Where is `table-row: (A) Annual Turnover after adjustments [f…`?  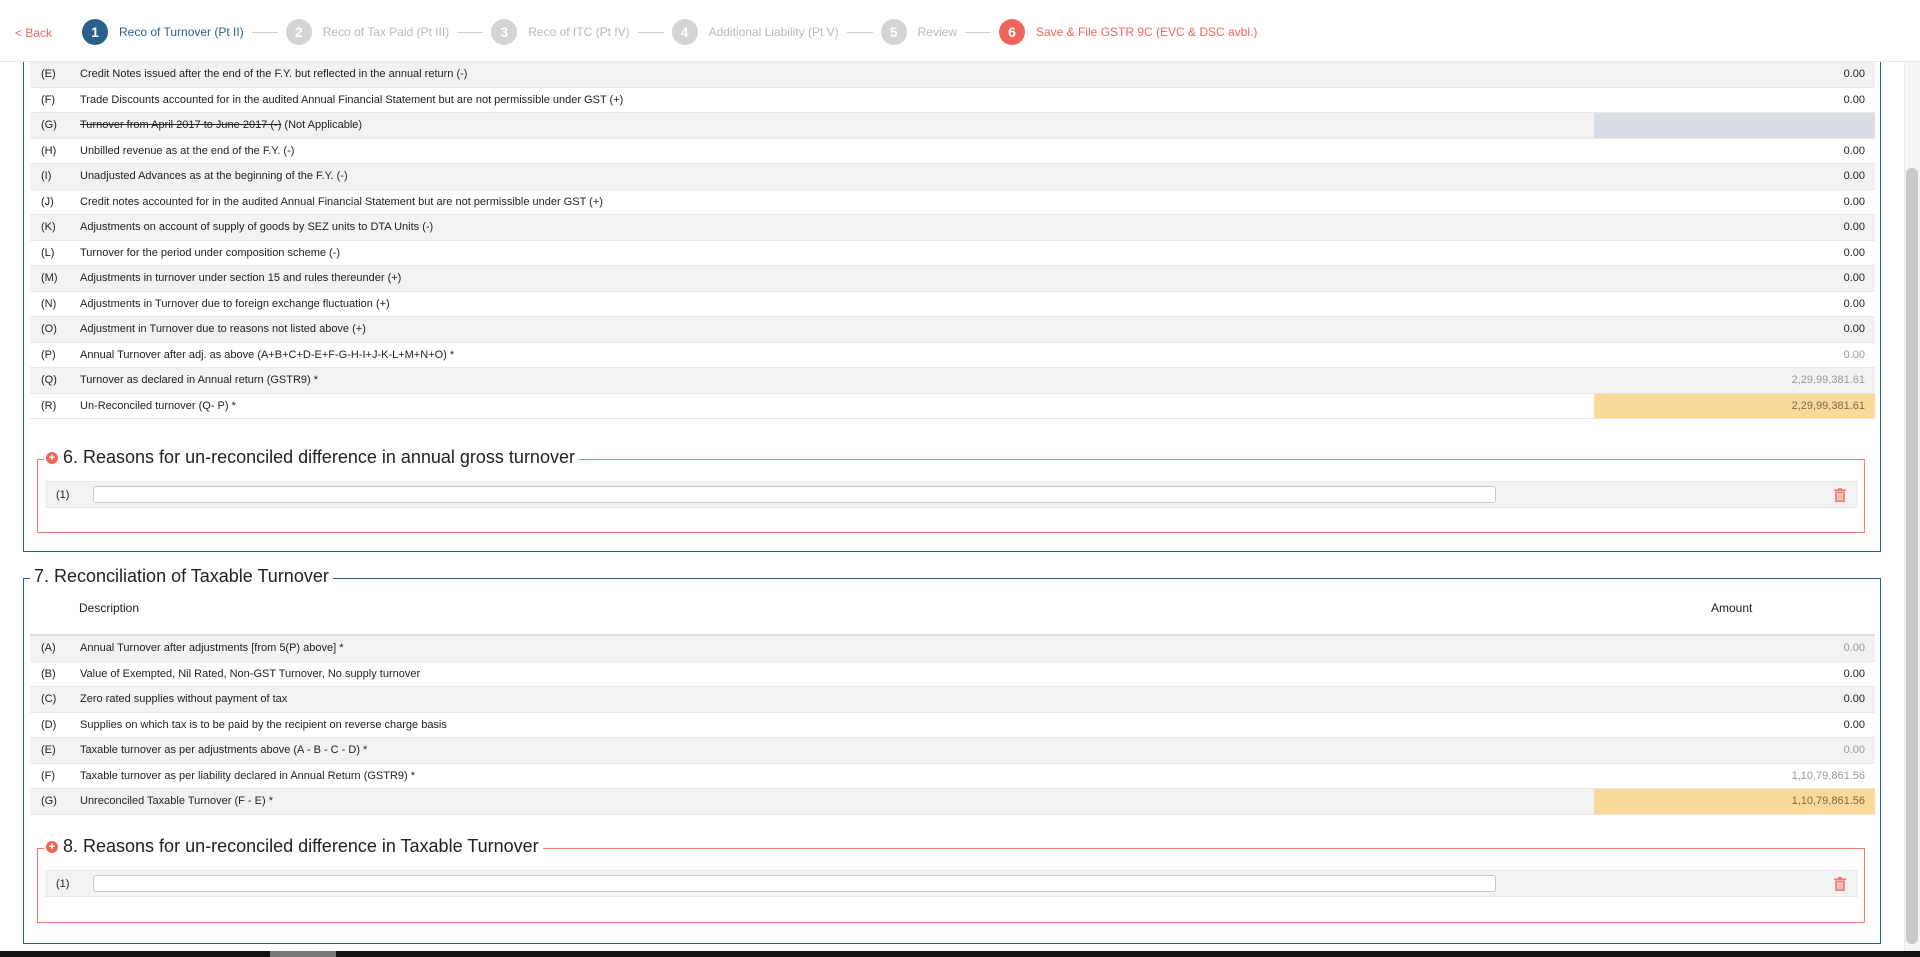 table-row: (A) Annual Turnover after adjustments [f… is located at coordinates (952, 649).